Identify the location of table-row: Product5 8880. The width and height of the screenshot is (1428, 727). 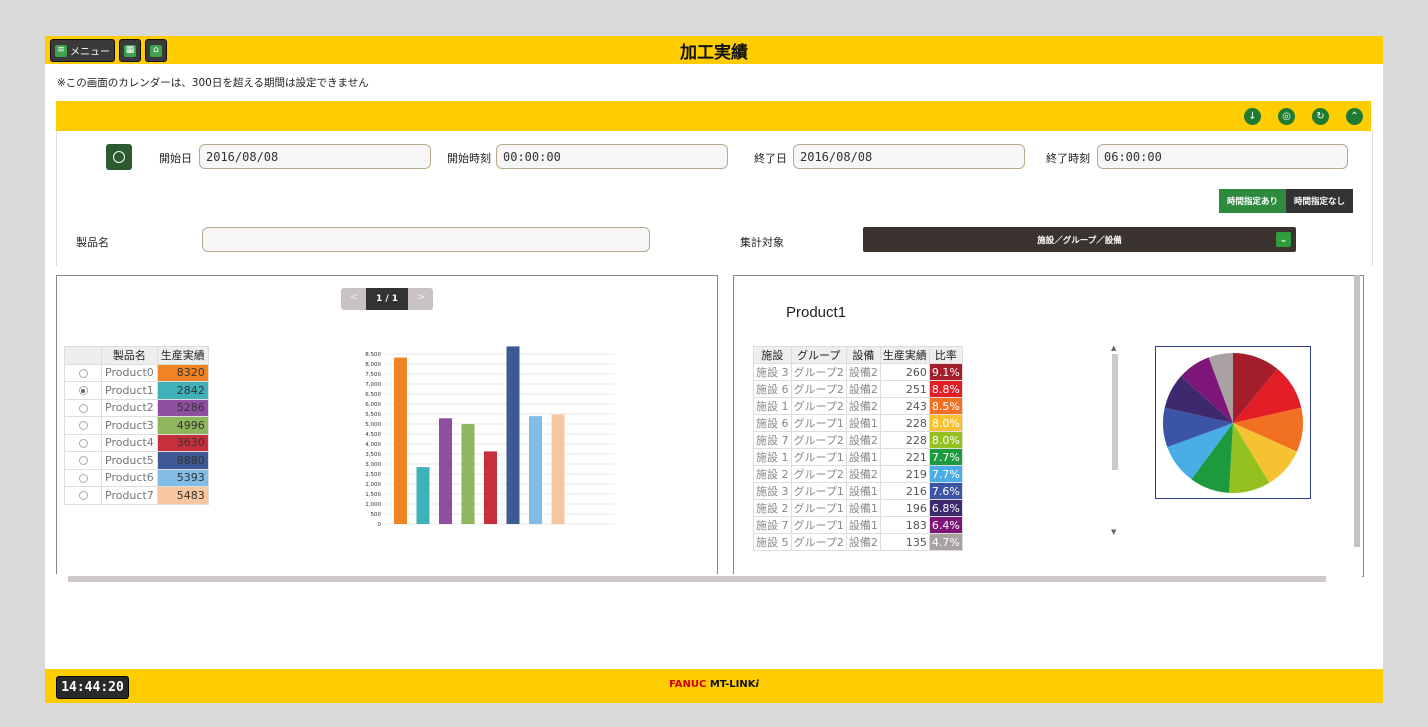
(136, 460).